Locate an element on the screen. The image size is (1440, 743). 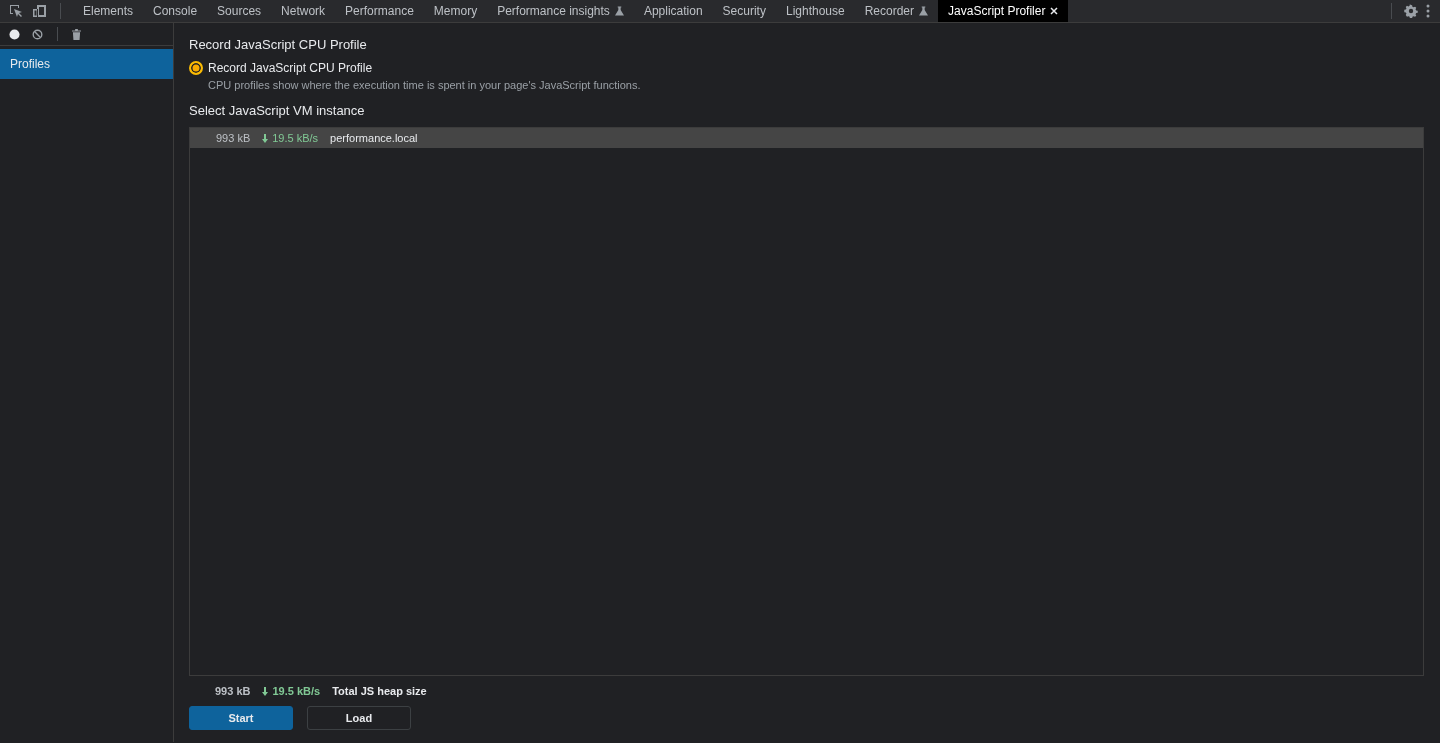
tab: Sources is located at coordinates (239, 11).